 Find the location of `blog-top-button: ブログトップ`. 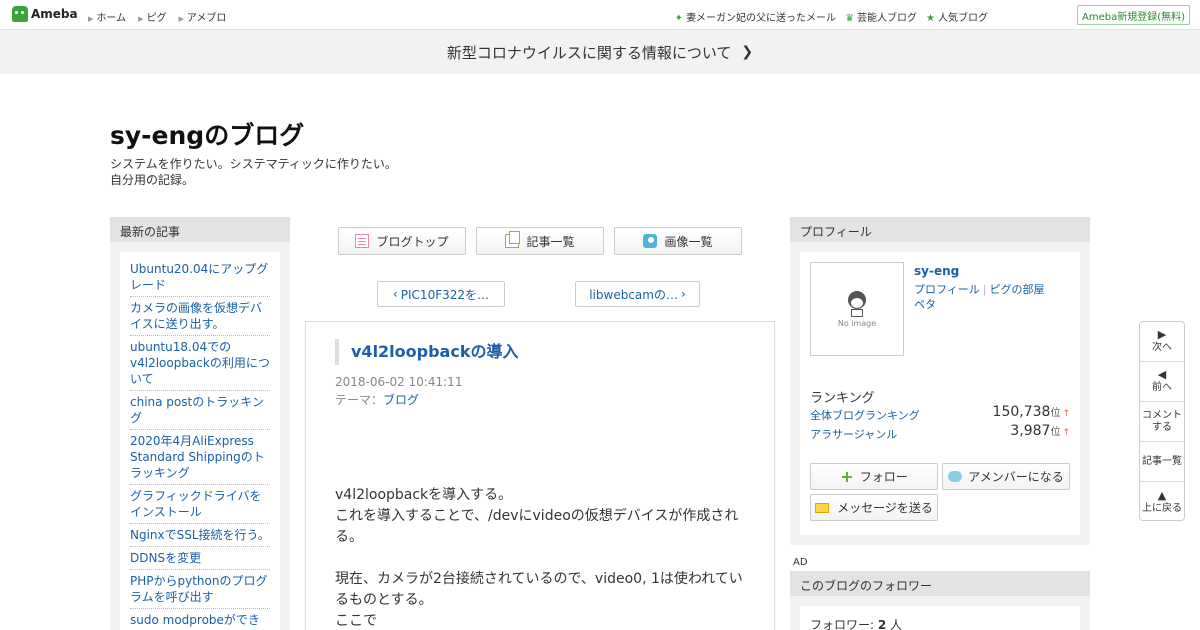

blog-top-button: ブログトップ is located at coordinates (402, 241).